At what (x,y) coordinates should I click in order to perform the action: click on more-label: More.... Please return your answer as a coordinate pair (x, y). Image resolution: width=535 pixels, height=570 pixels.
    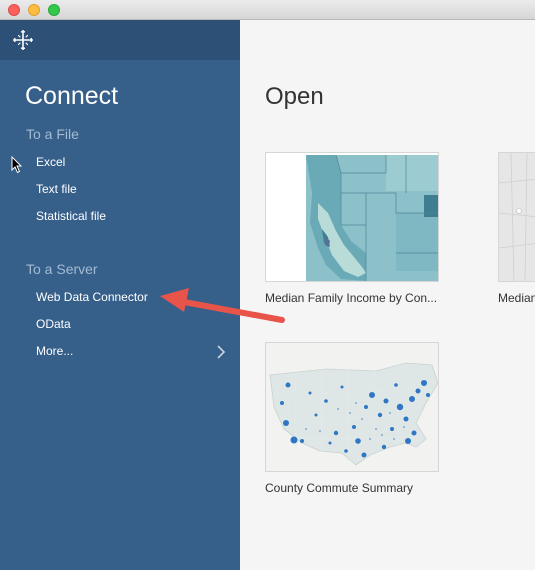
    Looking at the image, I should click on (55, 351).